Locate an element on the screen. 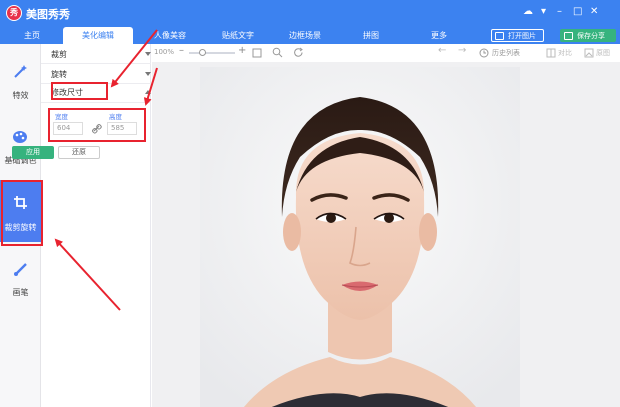 This screenshot has width=620, height=407. tab-beautify-edit: 美化编辑 is located at coordinates (98, 35).